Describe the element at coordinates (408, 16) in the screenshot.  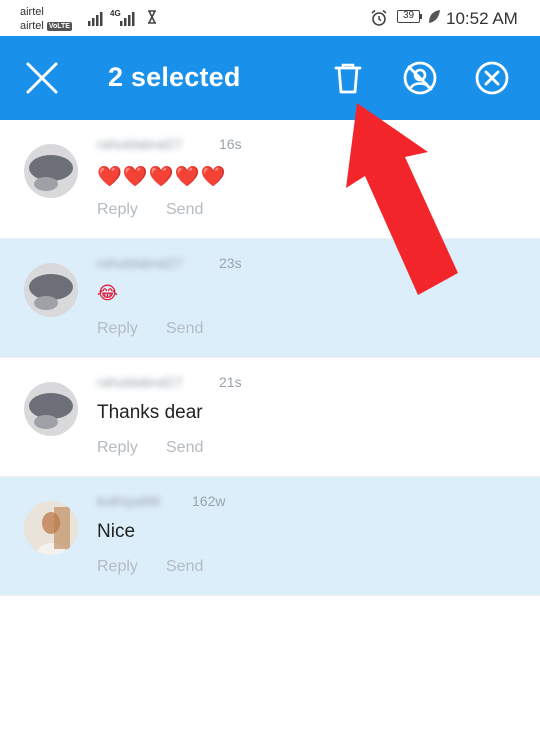
I see `battery-indicator: 39` at that location.